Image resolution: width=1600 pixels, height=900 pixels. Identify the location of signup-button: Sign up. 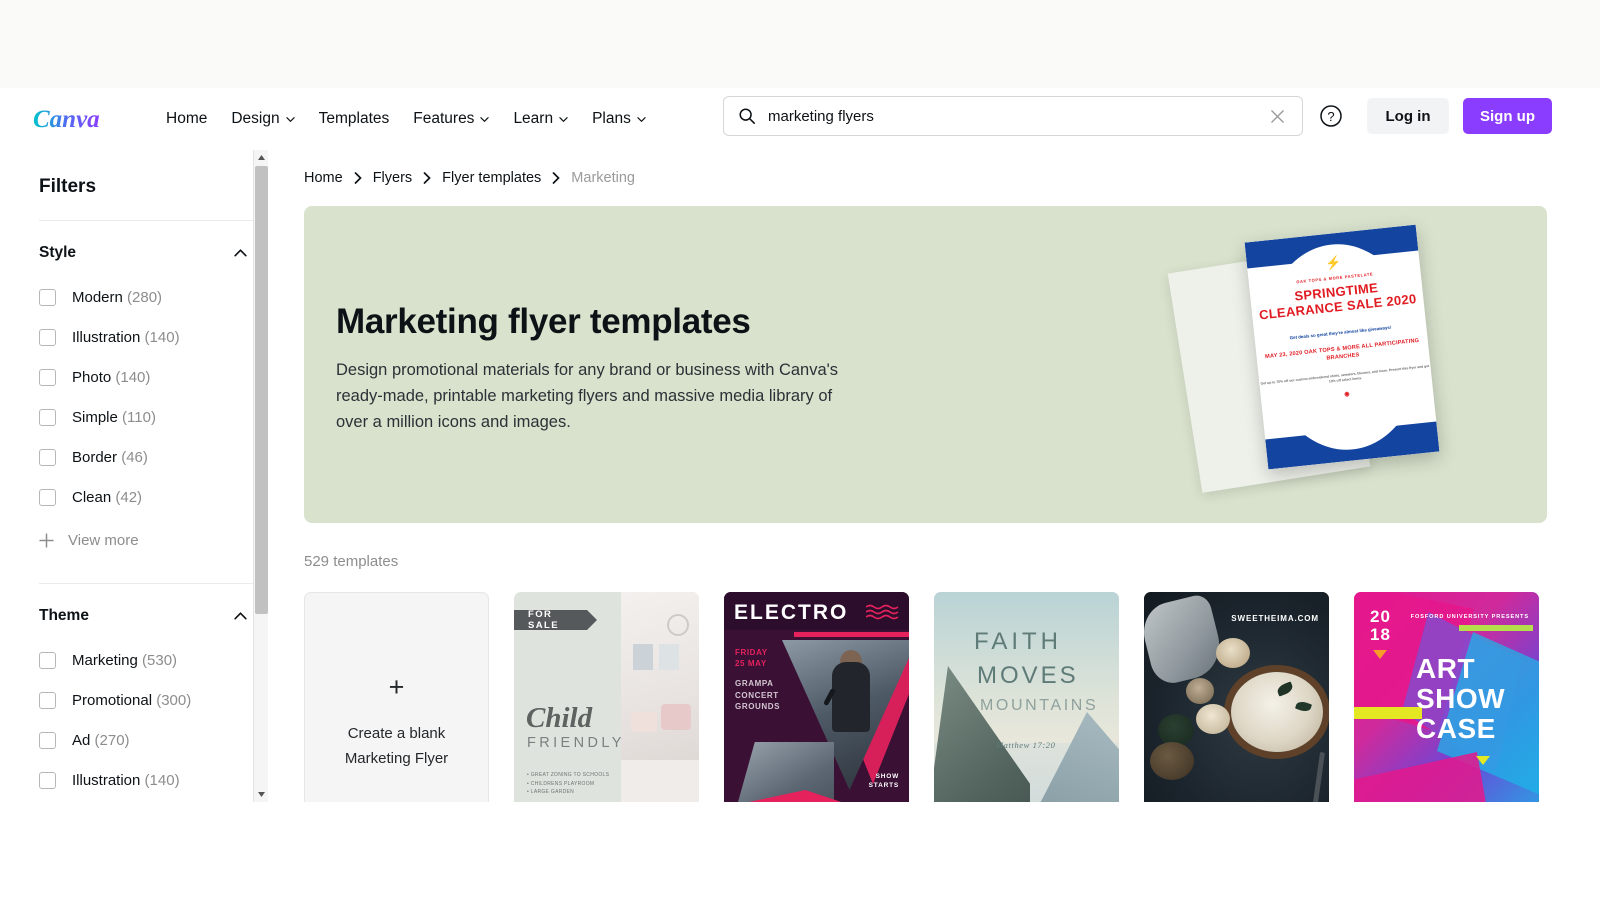
(1507, 116).